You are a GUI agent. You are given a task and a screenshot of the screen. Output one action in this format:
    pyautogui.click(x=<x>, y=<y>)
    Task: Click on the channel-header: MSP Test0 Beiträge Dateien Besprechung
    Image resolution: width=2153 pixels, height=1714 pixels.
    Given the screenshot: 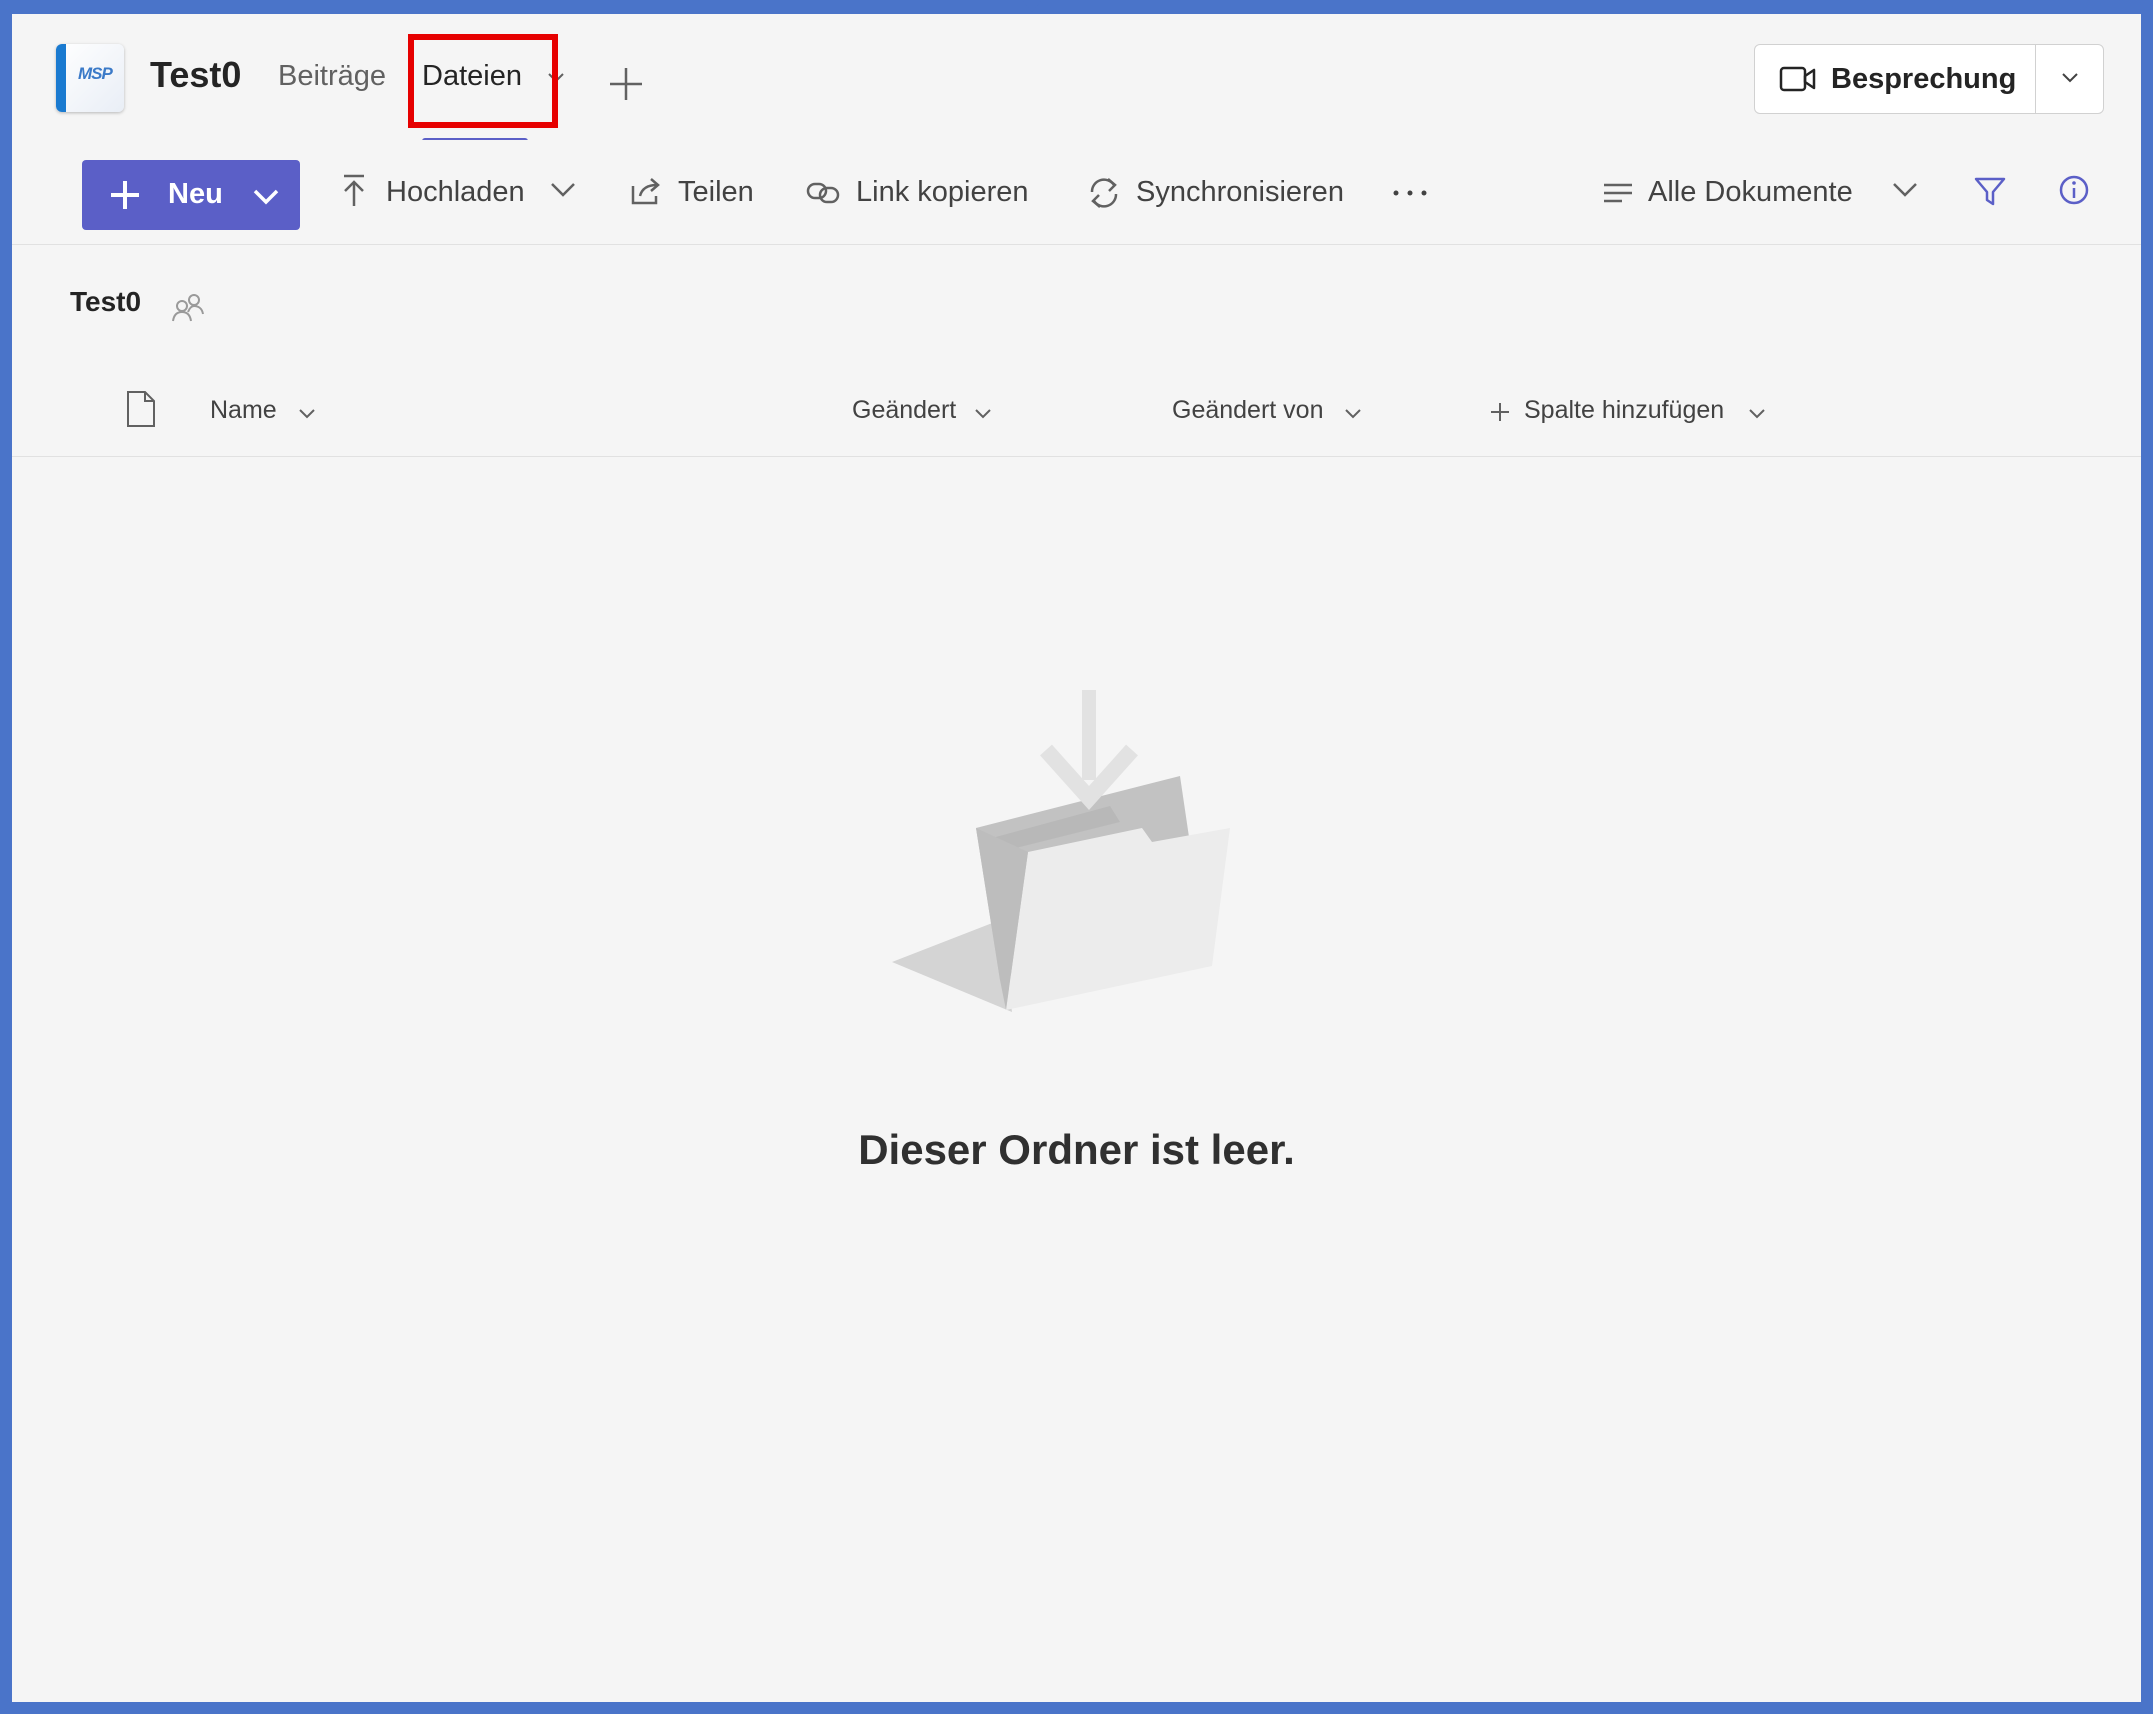 What is the action you would take?
    pyautogui.click(x=1076, y=79)
    